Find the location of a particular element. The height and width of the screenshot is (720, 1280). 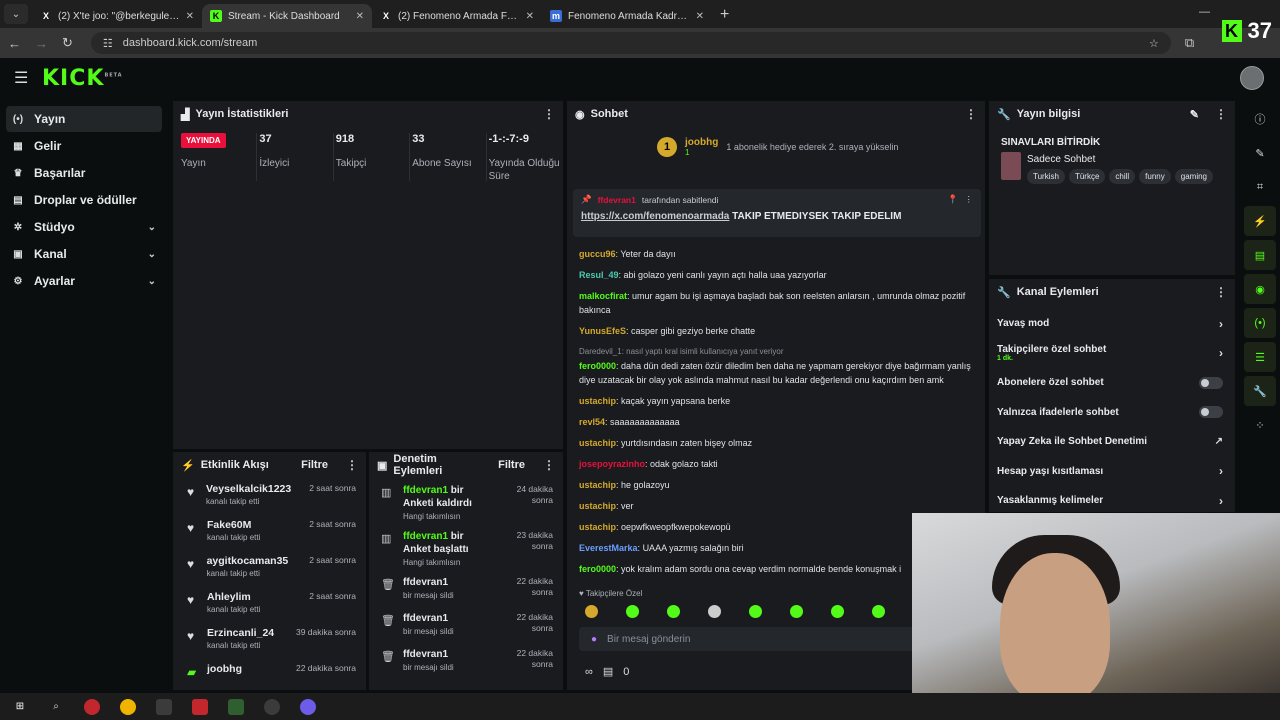

infinity-icon: ∞ is located at coordinates (589, 672).